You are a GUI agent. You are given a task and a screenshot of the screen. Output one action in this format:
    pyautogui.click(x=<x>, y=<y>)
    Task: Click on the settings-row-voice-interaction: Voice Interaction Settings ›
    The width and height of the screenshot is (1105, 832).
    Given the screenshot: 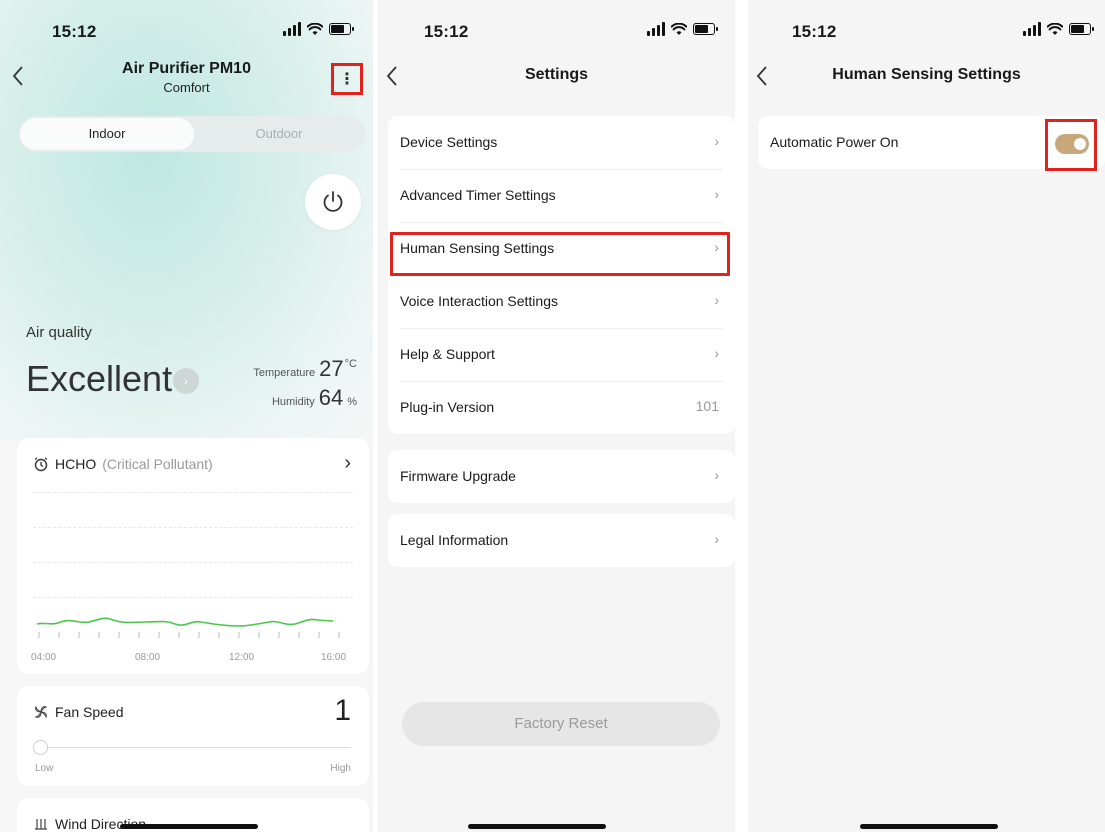 What is the action you would take?
    pyautogui.click(x=561, y=301)
    